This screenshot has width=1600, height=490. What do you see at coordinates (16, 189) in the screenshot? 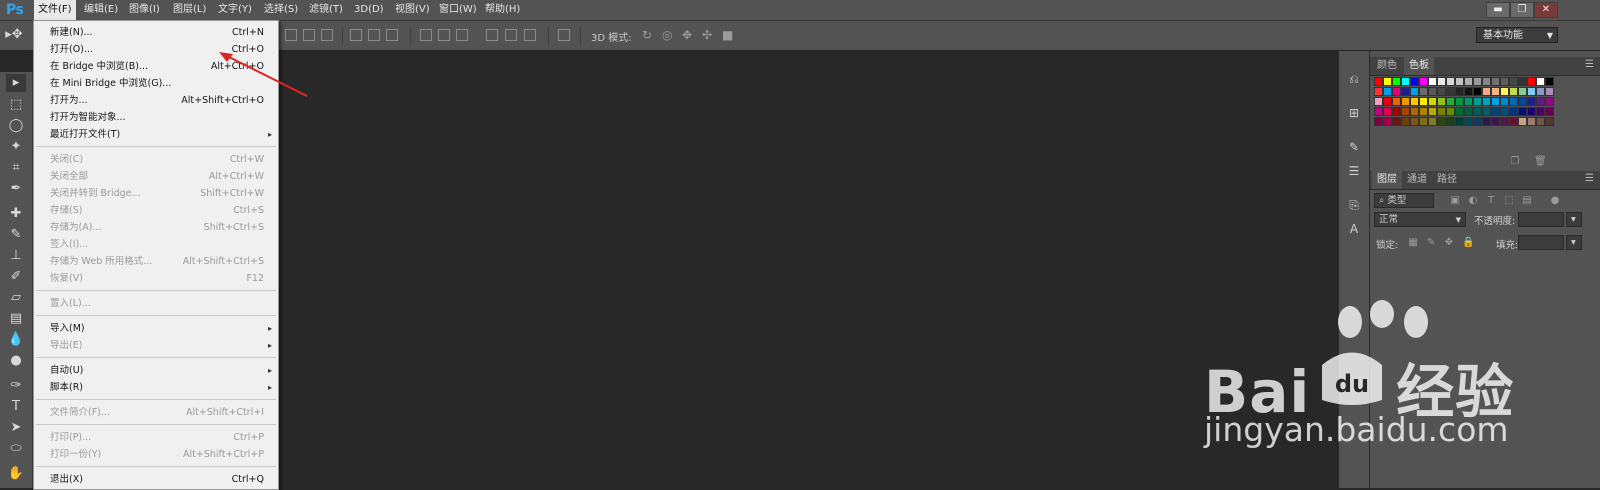
I see `eyedropper-tool-icon: ✒` at bounding box center [16, 189].